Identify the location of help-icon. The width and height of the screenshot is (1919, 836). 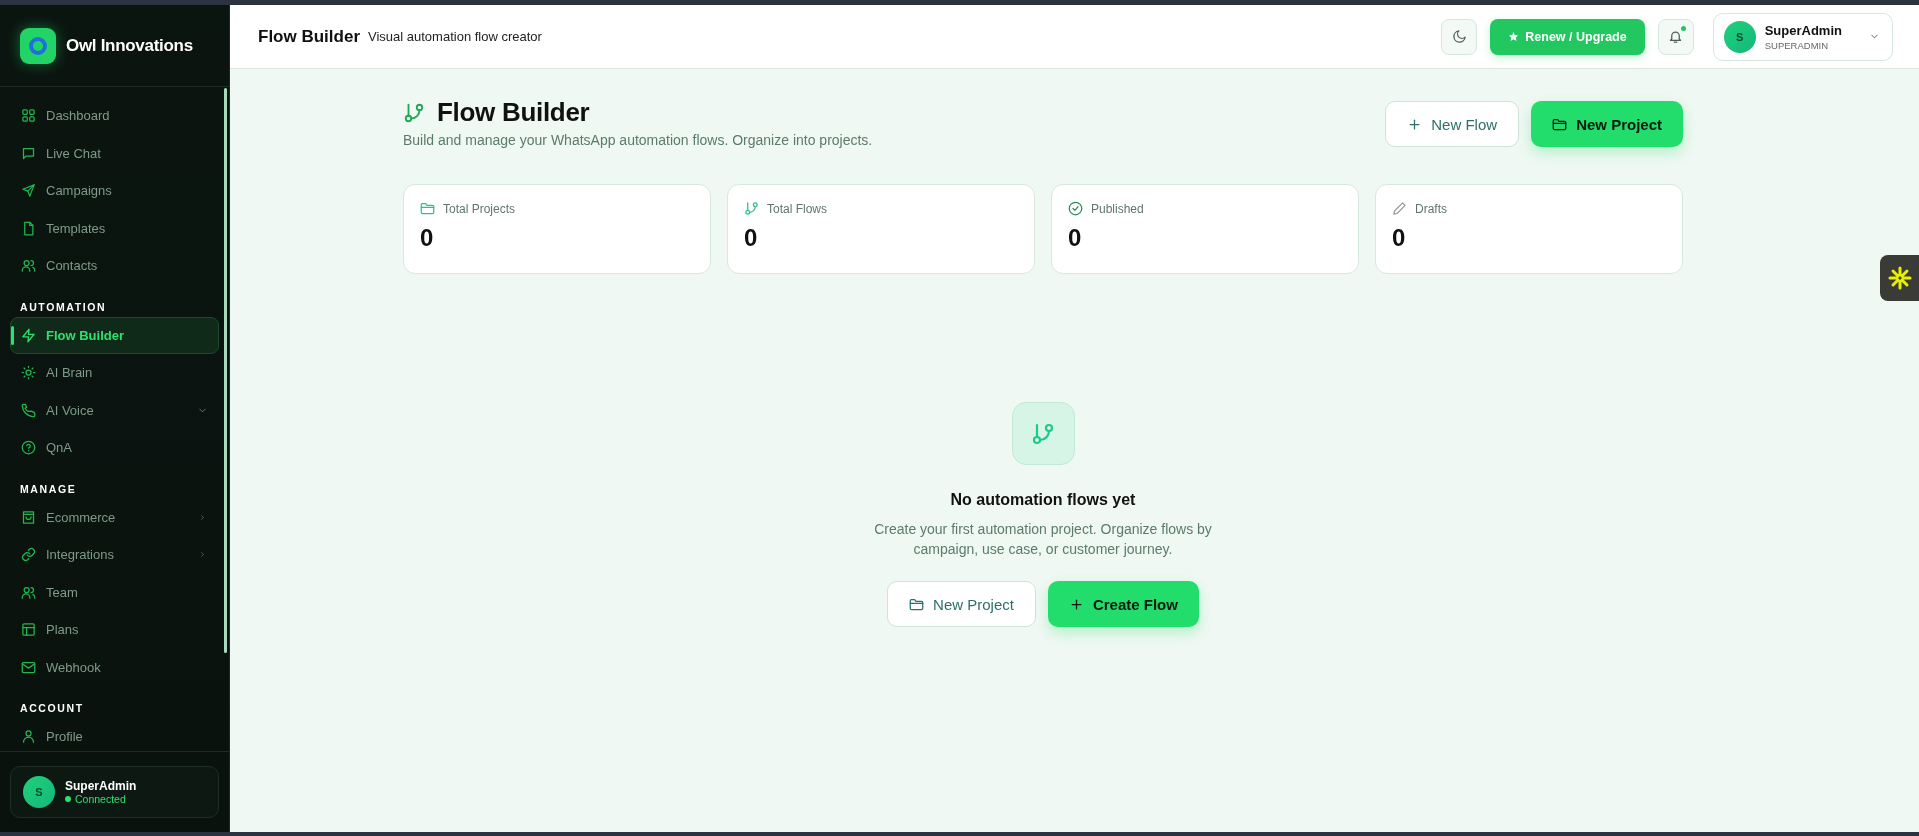
(28, 448).